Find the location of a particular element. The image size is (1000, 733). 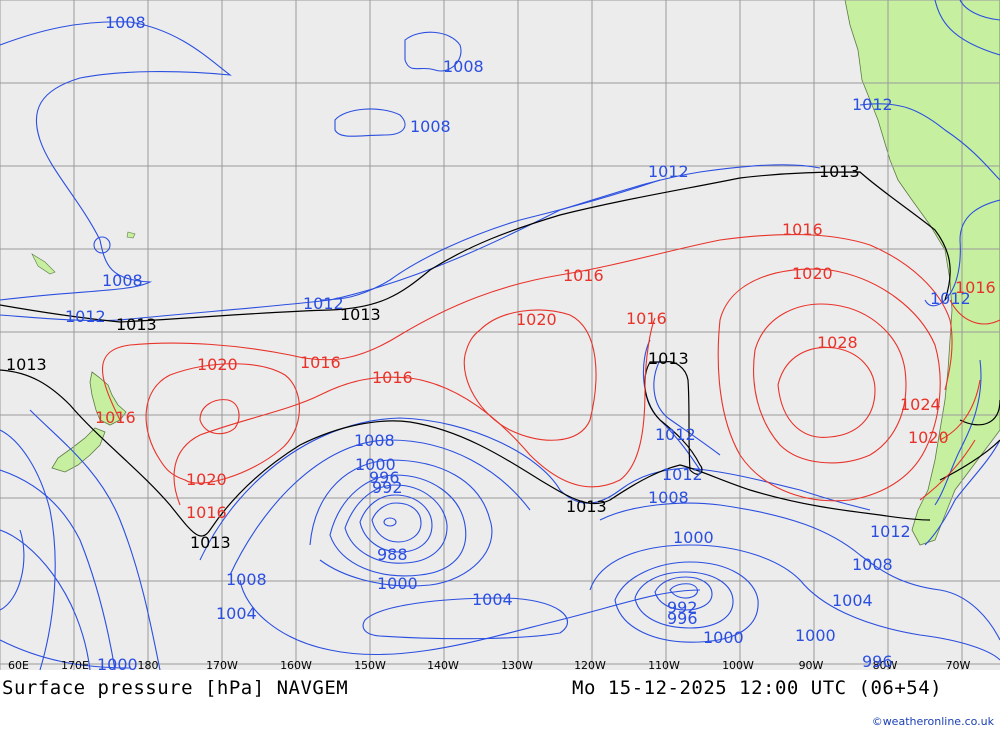

longitude-label: 120W is located at coordinates (590, 664).